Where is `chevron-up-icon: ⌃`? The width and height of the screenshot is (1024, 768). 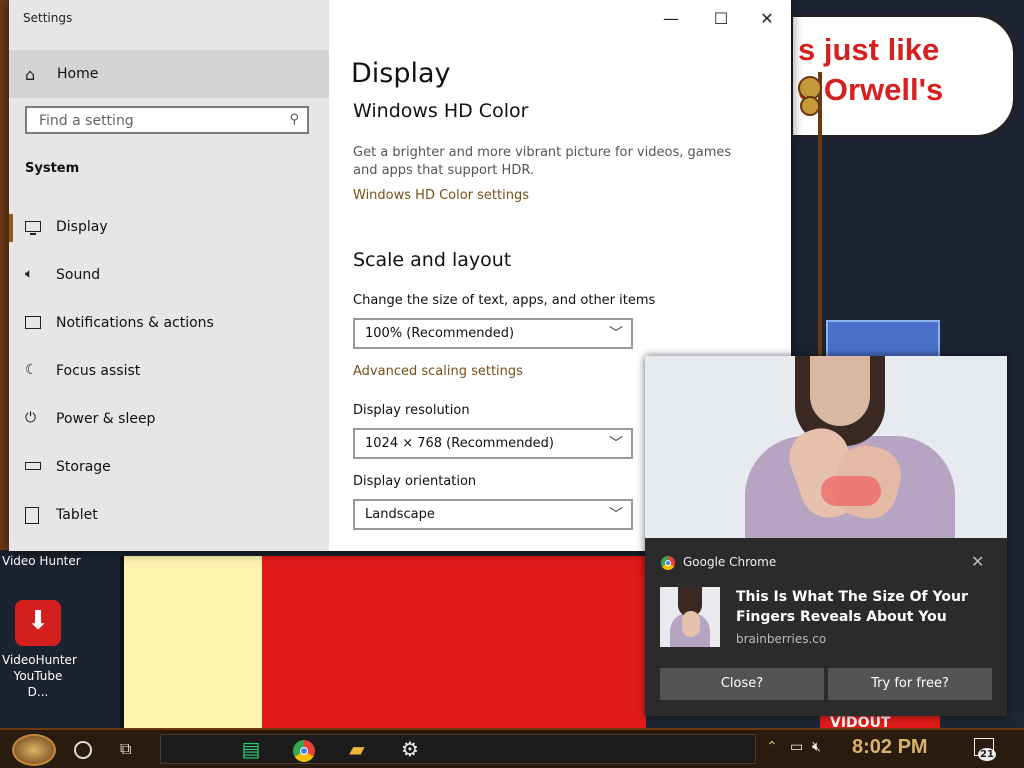
chevron-up-icon: ⌃ is located at coordinates (772, 747).